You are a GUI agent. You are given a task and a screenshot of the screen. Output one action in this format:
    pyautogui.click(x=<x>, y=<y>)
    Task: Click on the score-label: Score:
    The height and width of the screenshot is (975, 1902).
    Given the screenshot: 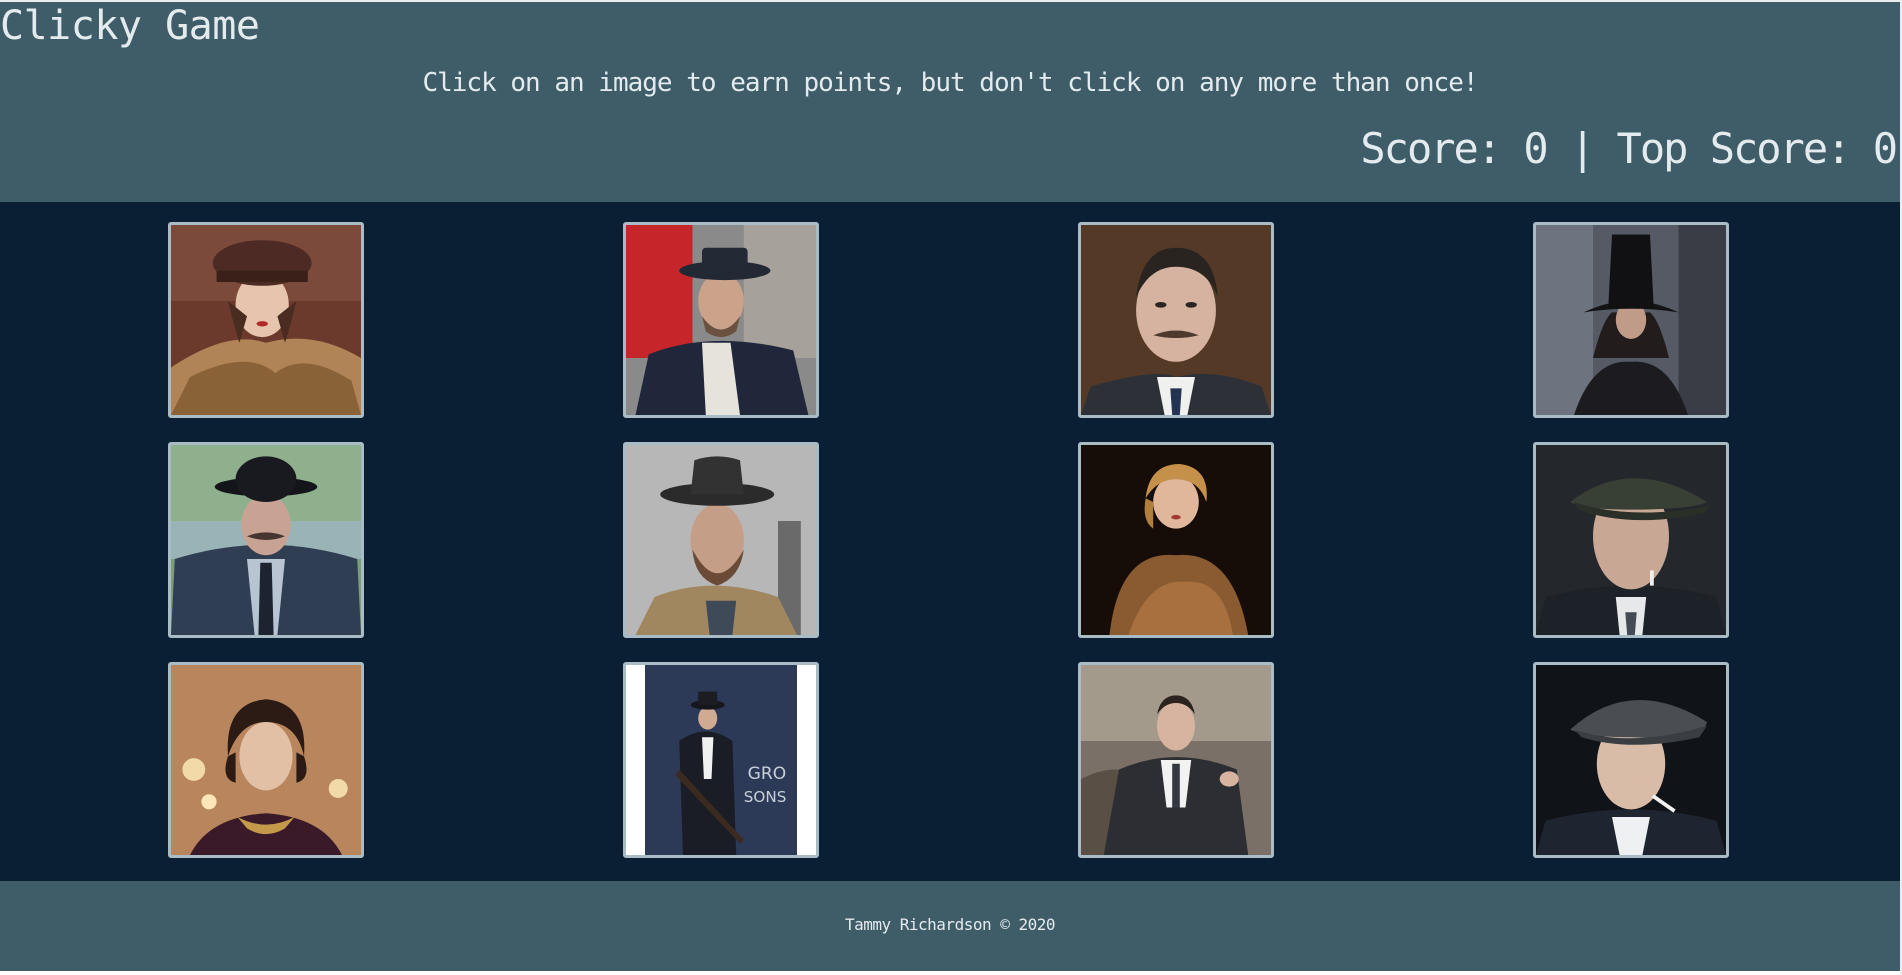 What is the action you would take?
    pyautogui.click(x=1442, y=148)
    